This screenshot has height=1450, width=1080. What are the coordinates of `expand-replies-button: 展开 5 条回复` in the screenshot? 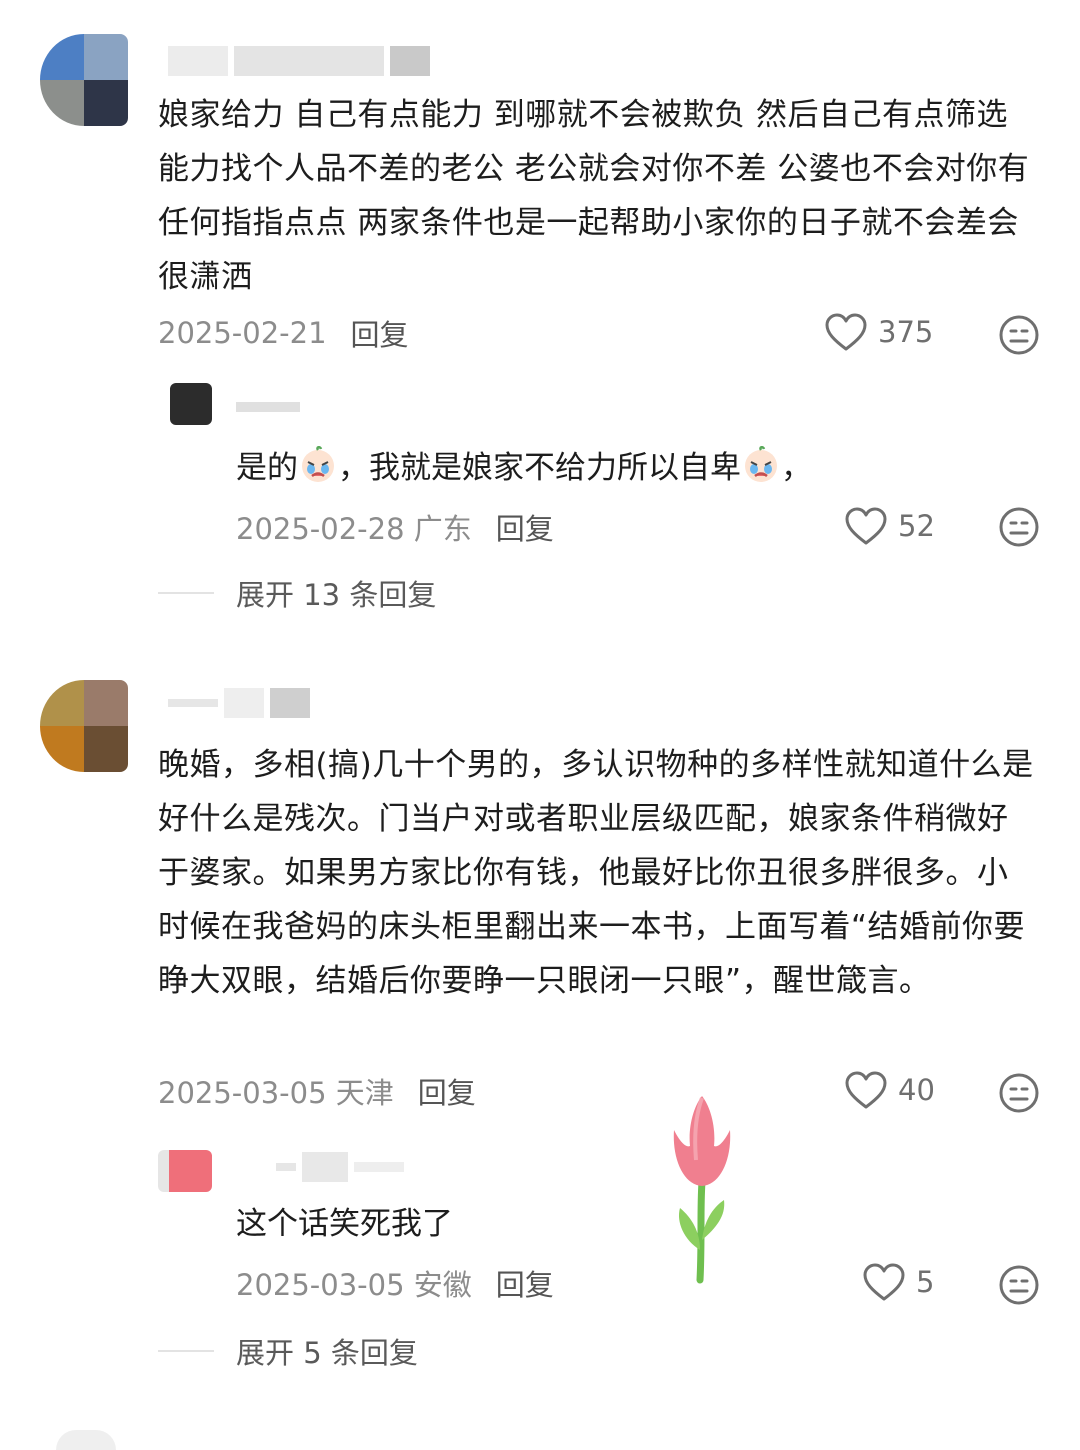 It's located at (288, 1351).